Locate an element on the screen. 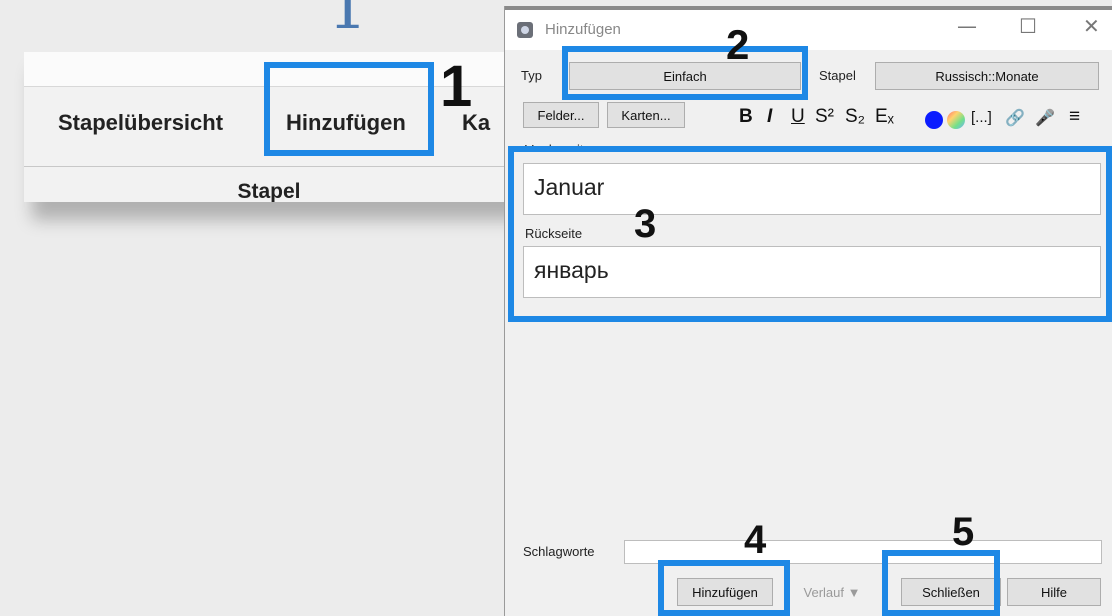 The width and height of the screenshot is (1112, 616). type-label: Typ is located at coordinates (531, 75).